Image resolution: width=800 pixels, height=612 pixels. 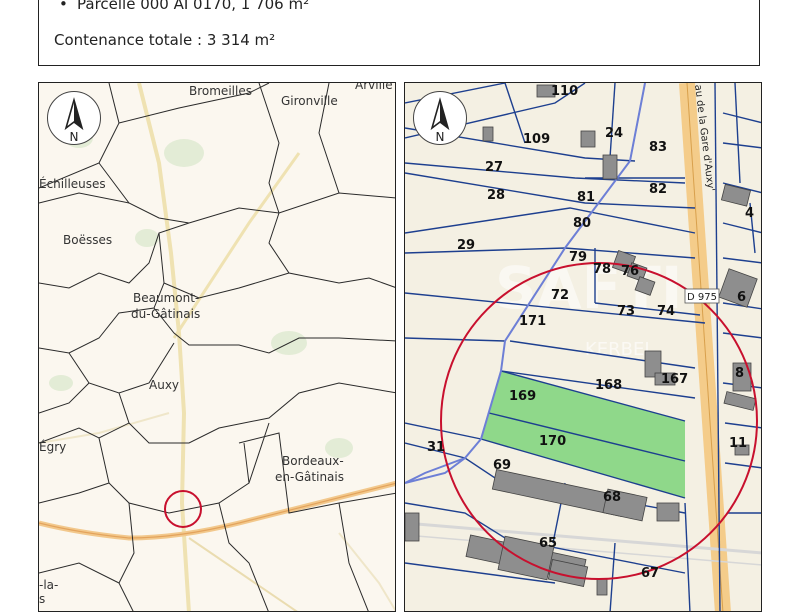 I want to click on parcel-110: 110, so click(x=564, y=91).